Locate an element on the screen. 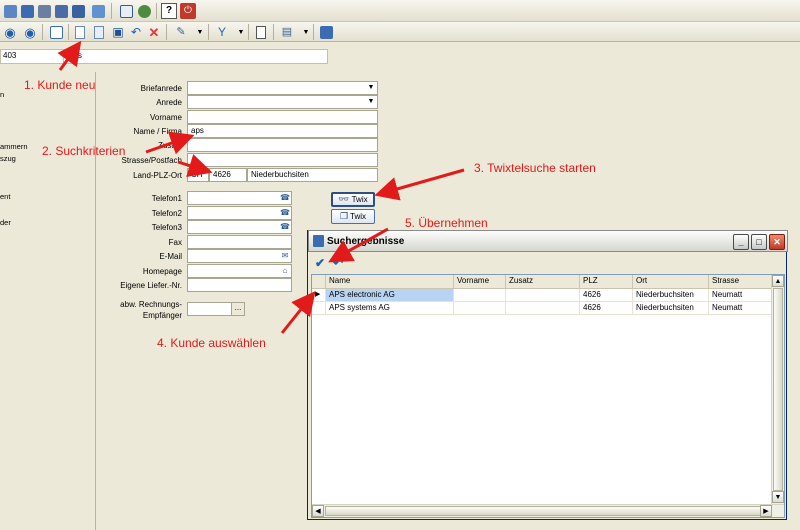  telefon1-field: ☎ is located at coordinates (239, 198).